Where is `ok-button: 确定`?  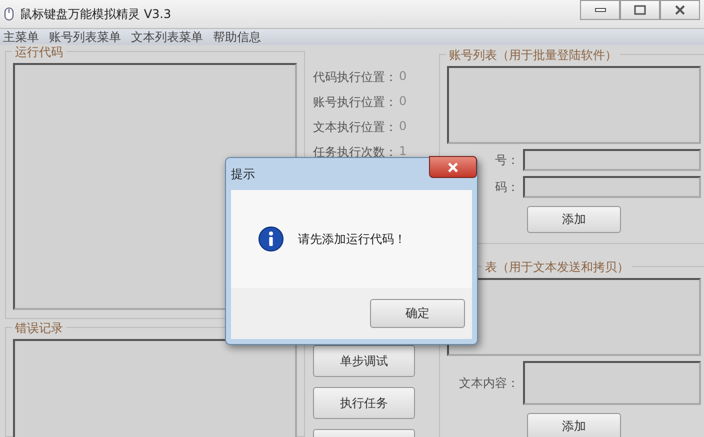
ok-button: 确定 is located at coordinates (417, 313).